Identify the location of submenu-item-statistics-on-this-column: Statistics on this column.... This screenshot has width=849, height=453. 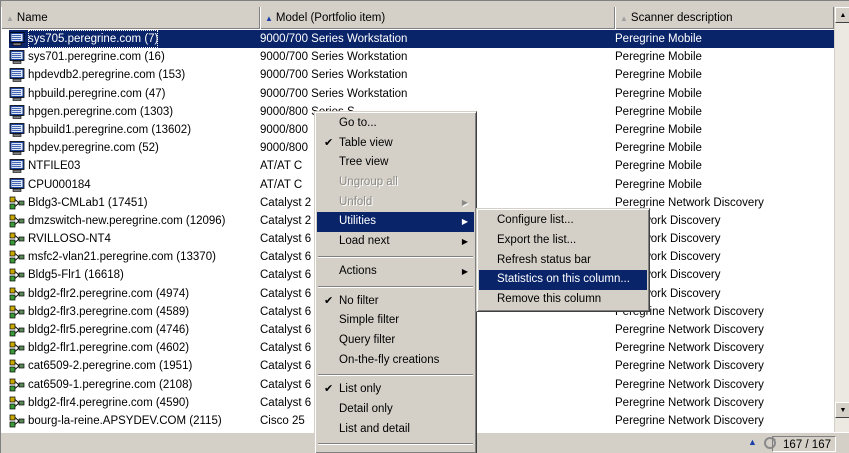
(563, 280).